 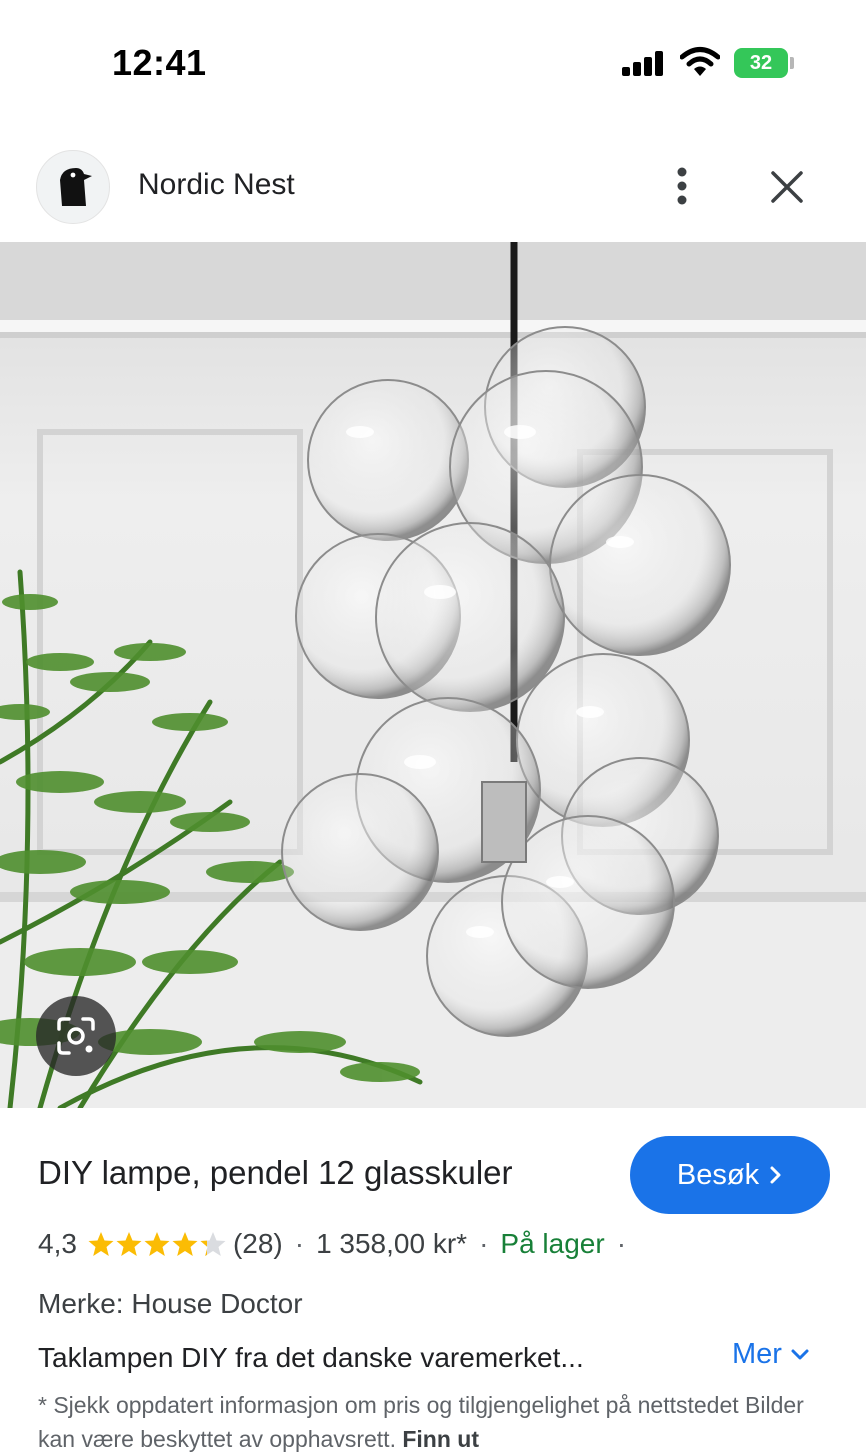 I want to click on cellular-signal-icon, so click(x=644, y=63).